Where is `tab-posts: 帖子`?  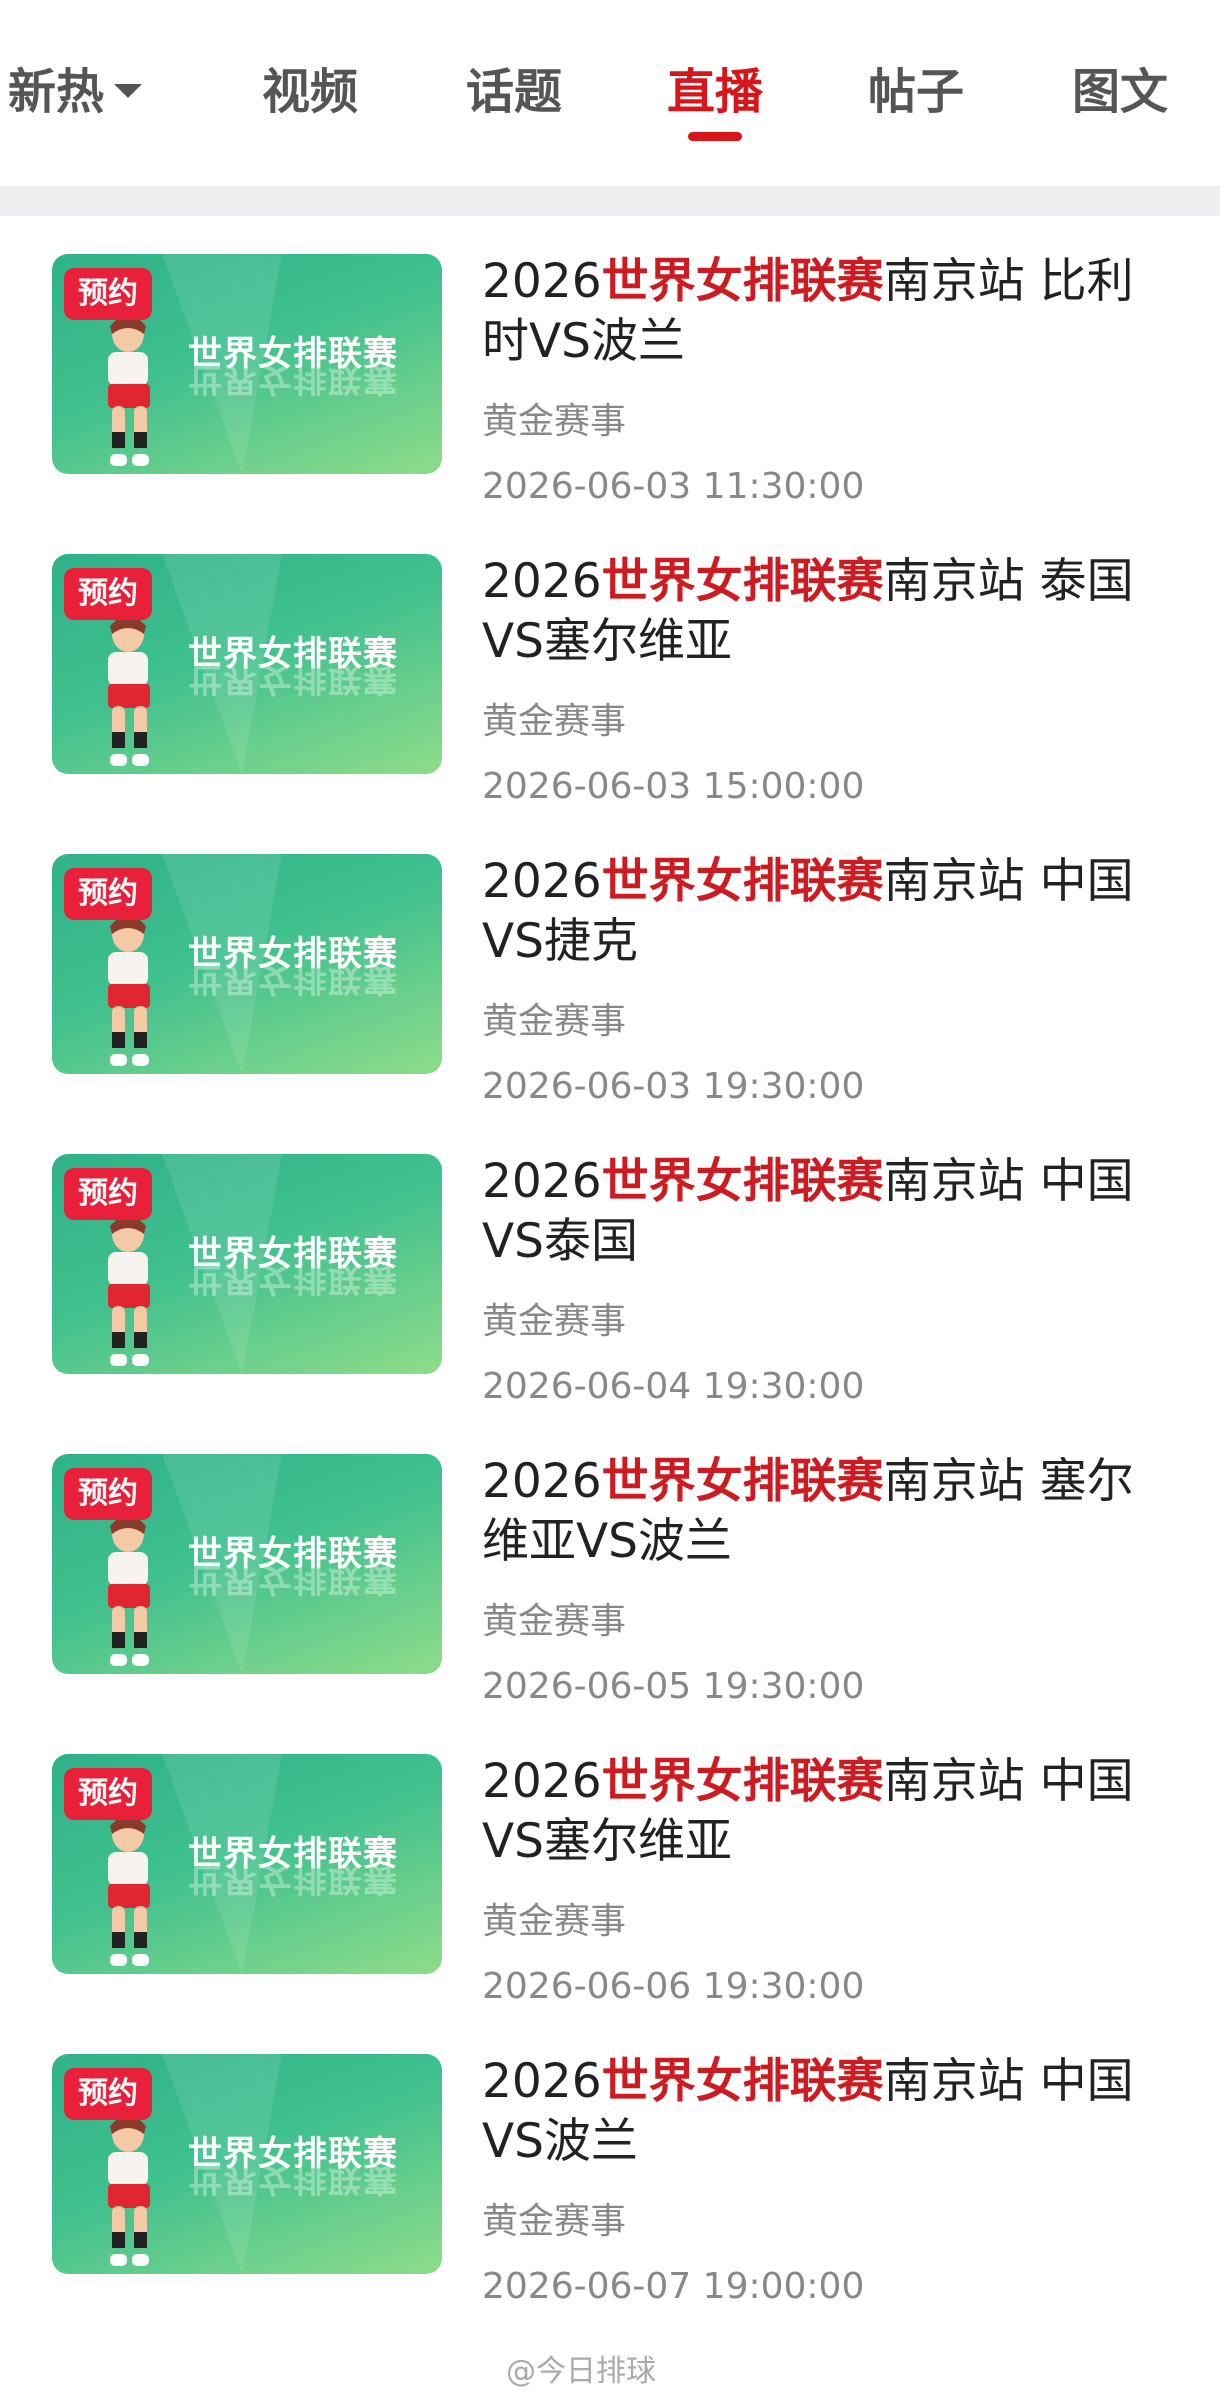
tab-posts: 帖子 is located at coordinates (916, 92).